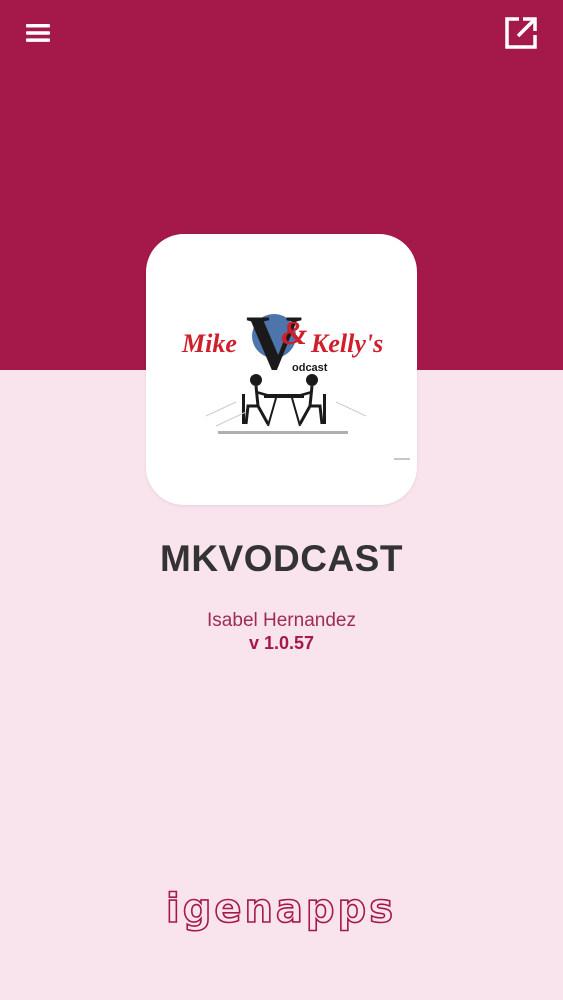 The image size is (563, 1000). I want to click on menu-button, so click(38, 33).